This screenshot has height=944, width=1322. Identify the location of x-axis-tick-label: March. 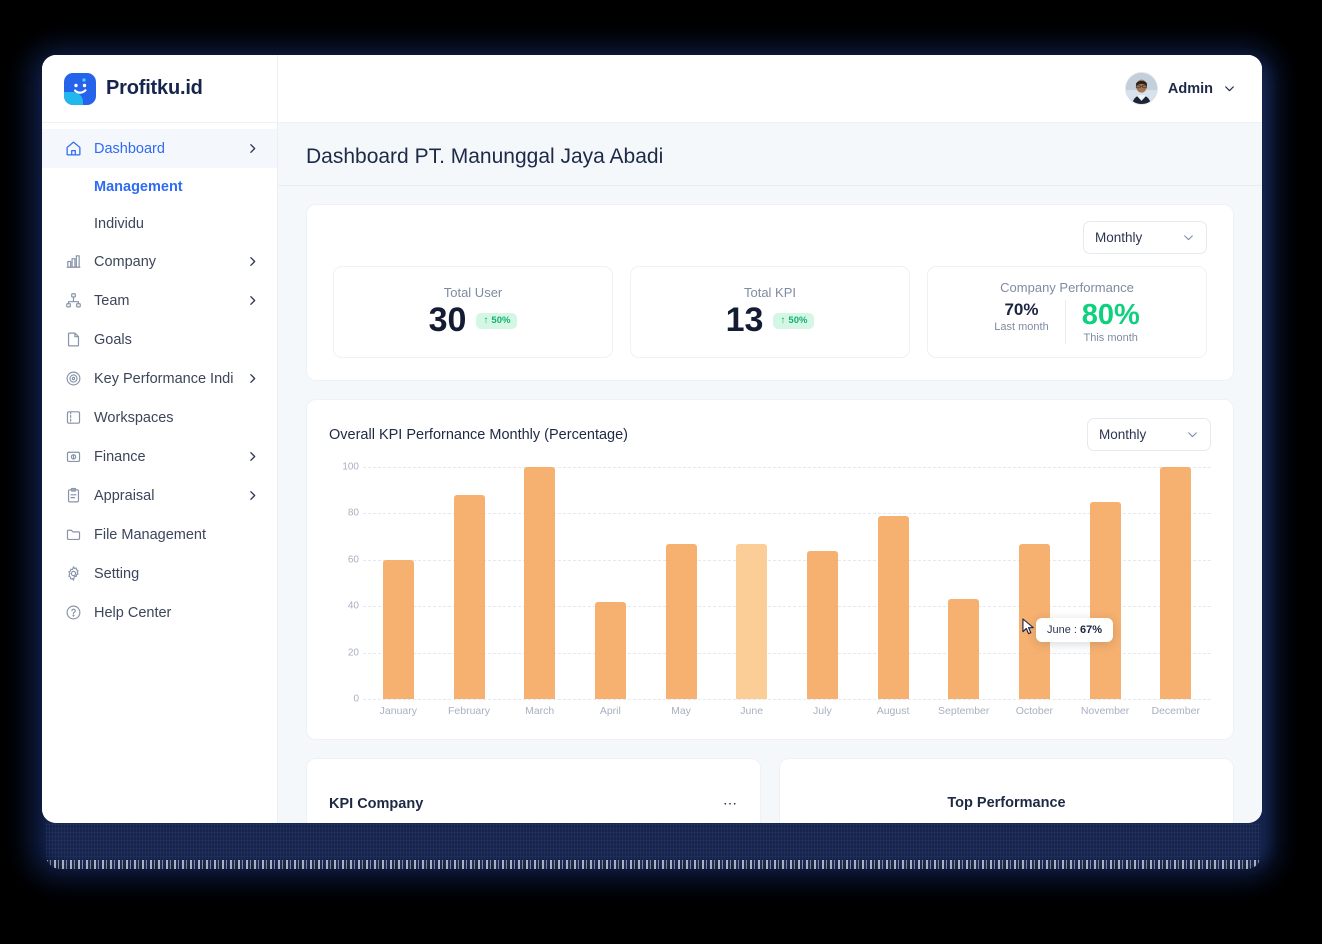
(540, 711).